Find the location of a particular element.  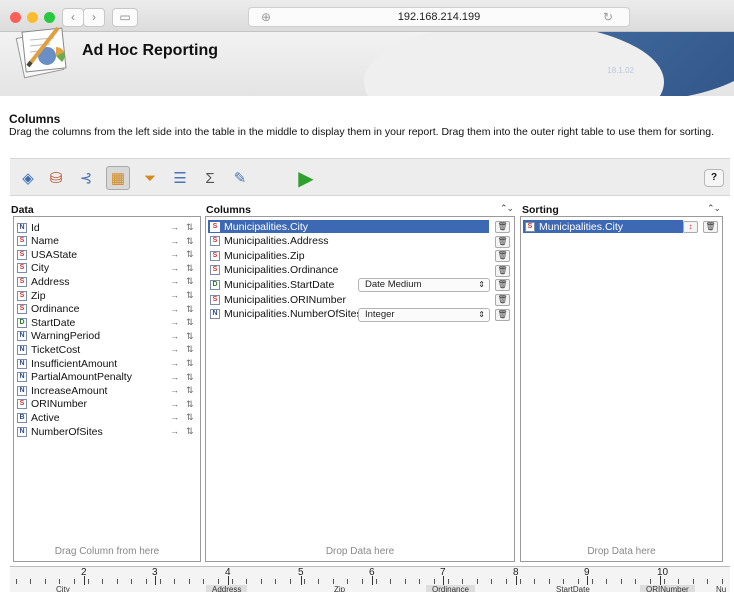

data-field-label: Id is located at coordinates (35, 227).